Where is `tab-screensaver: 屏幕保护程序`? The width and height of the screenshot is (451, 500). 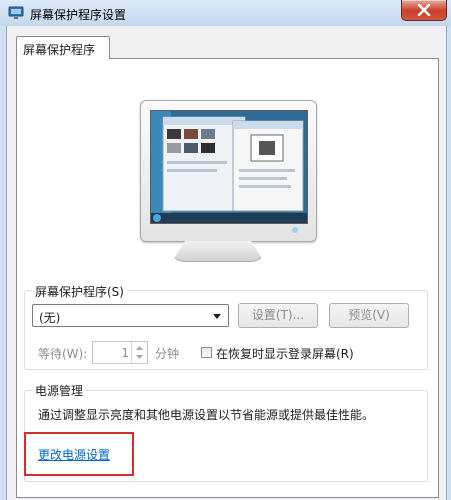
tab-screensaver: 屏幕保护程序 is located at coordinates (63, 47).